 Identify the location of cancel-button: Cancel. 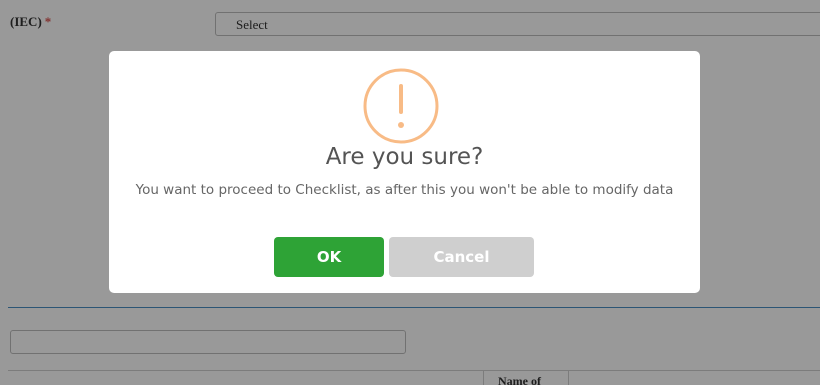
(461, 257).